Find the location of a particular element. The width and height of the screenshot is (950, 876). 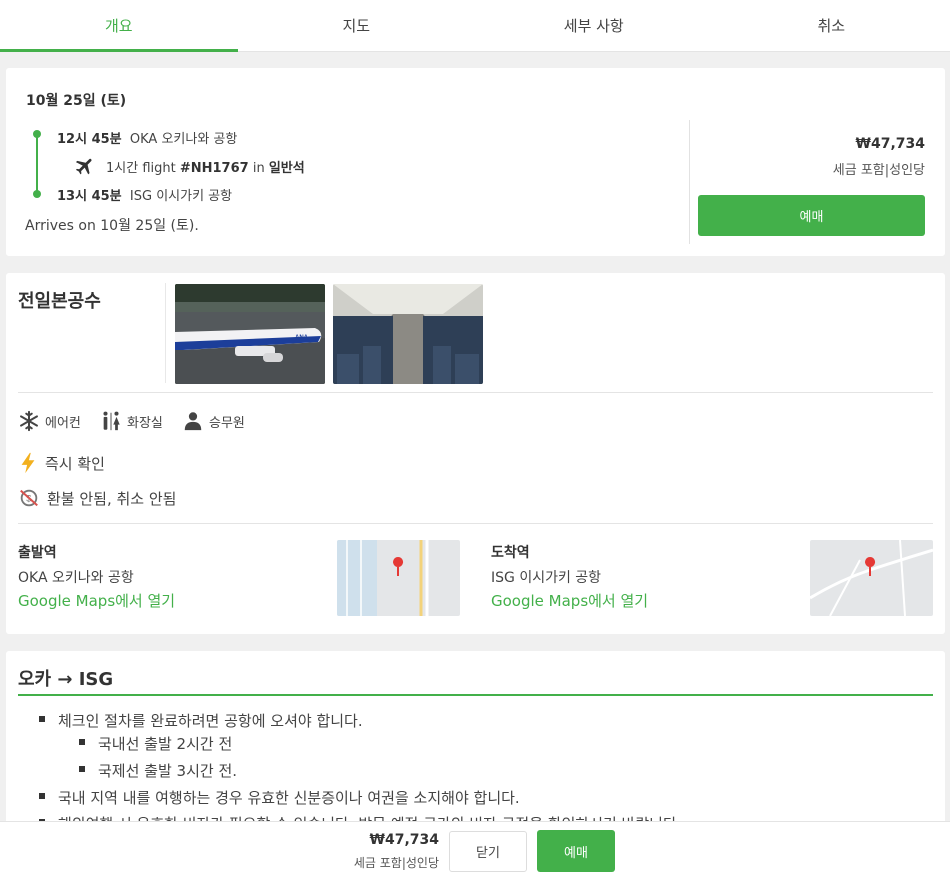

no-refund-icon: $ is located at coordinates (29, 498).